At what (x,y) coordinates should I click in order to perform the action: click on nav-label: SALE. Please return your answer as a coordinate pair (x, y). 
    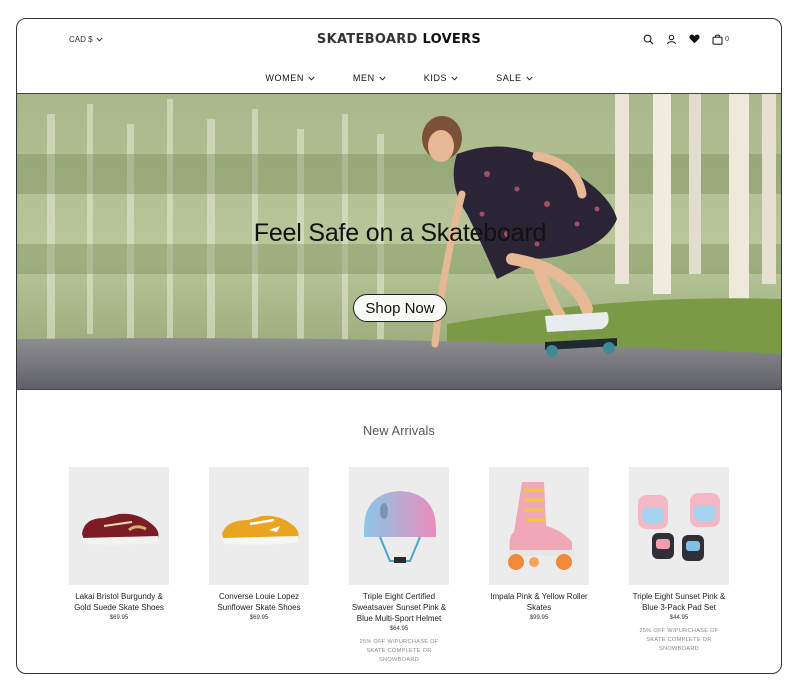
    Looking at the image, I should click on (509, 78).